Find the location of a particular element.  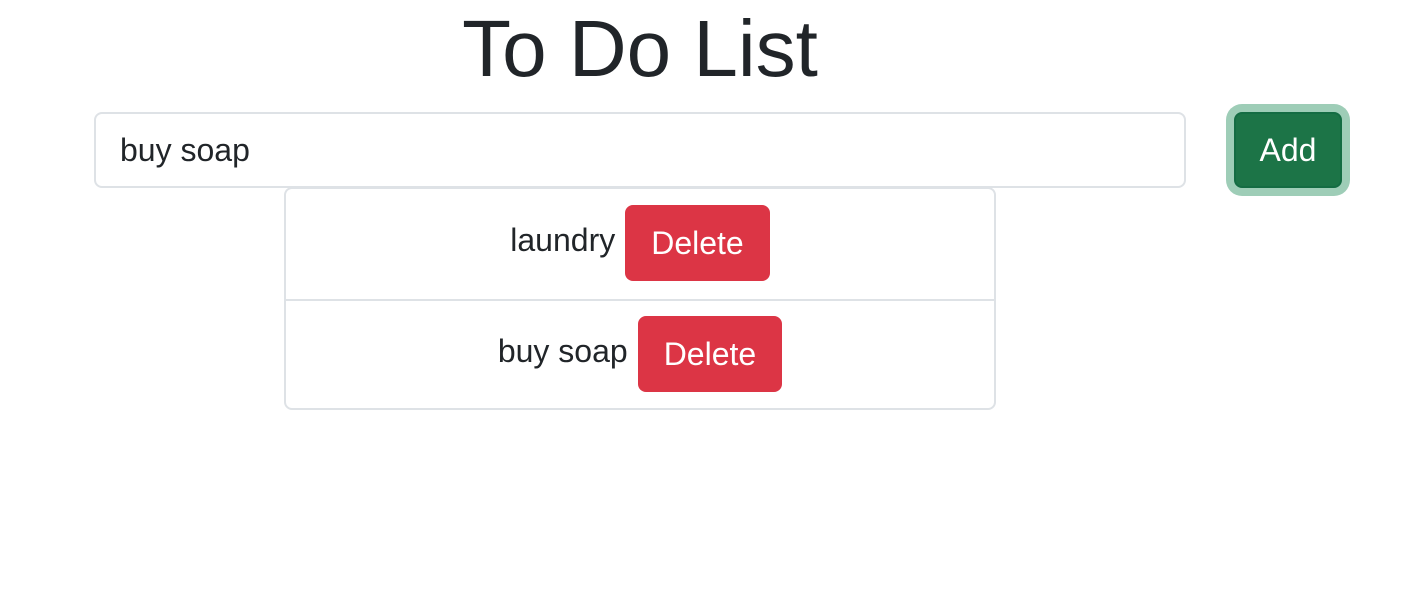

task-text: buy soap is located at coordinates (562, 350).